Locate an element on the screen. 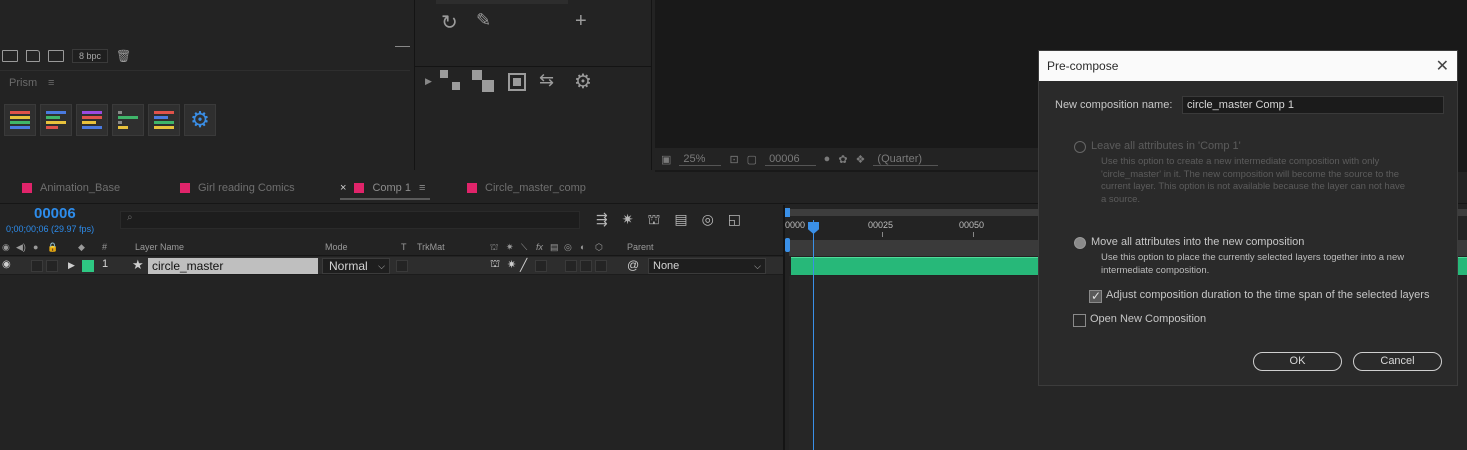 The image size is (1467, 450). tab-circle-master-comp: Circle_master_comp is located at coordinates (526, 188).